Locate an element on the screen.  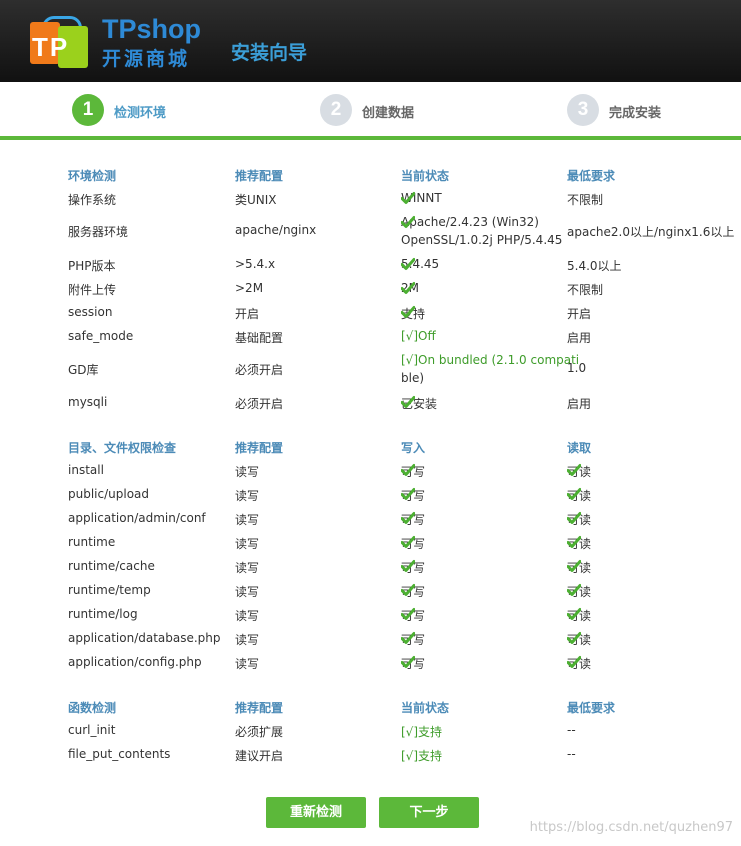
table-header-row: 目录、文件权限检查 推荐配置 写入 读取 is located at coordinates (370, 448).